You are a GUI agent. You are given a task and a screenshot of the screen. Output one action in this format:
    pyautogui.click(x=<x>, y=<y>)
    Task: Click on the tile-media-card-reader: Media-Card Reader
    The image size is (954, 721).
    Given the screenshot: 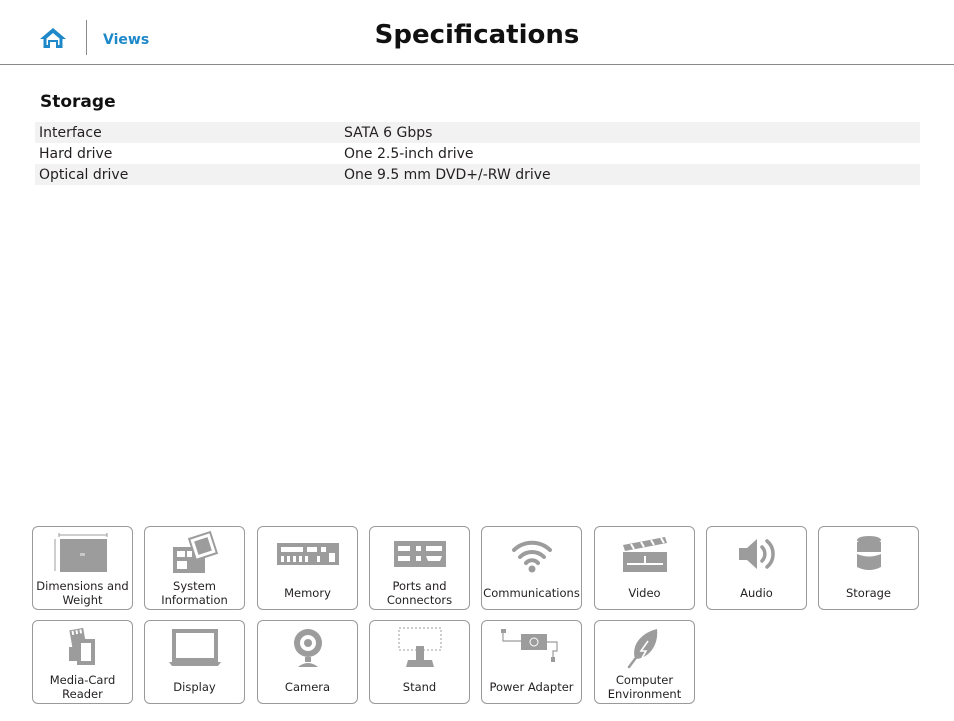 What is the action you would take?
    pyautogui.click(x=82, y=662)
    